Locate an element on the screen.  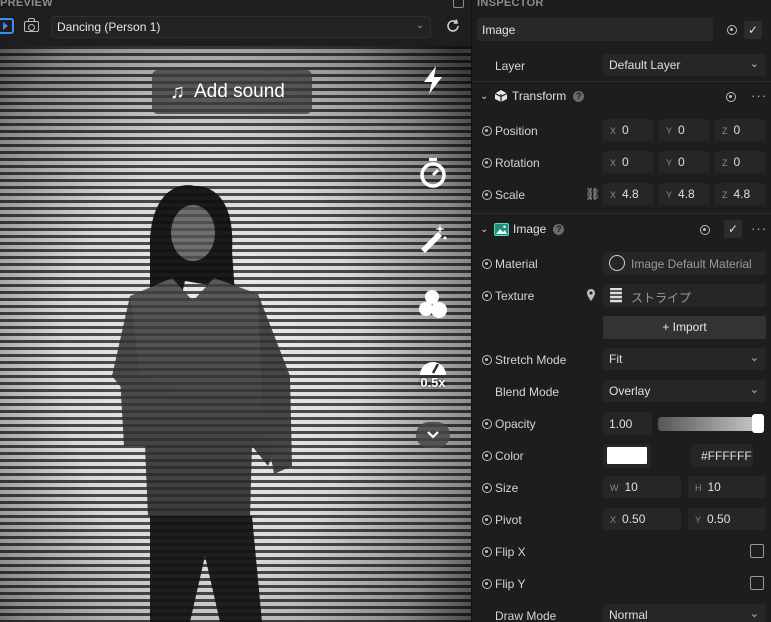
draw-mode-value: Normal is located at coordinates (628, 615).